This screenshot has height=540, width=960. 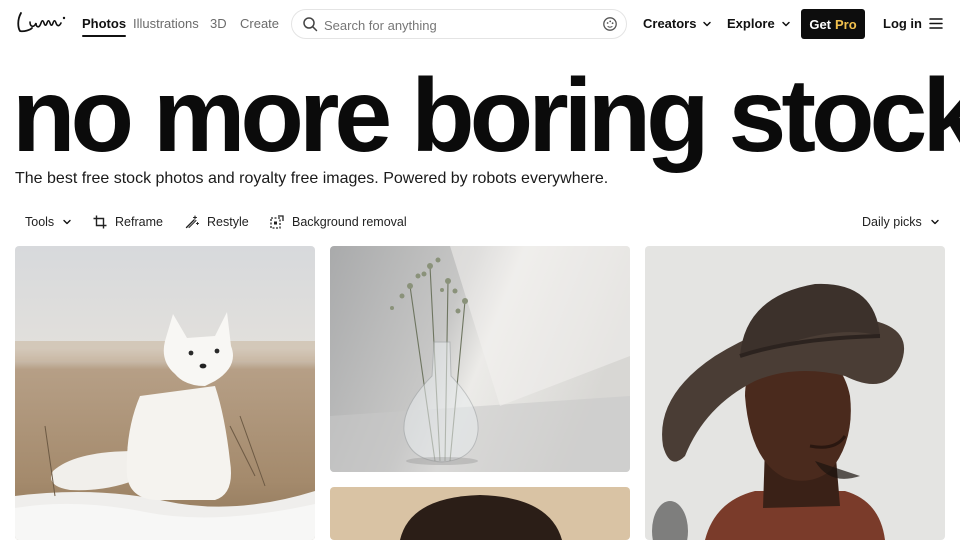 I want to click on reframe-label: Reframe, so click(x=139, y=222).